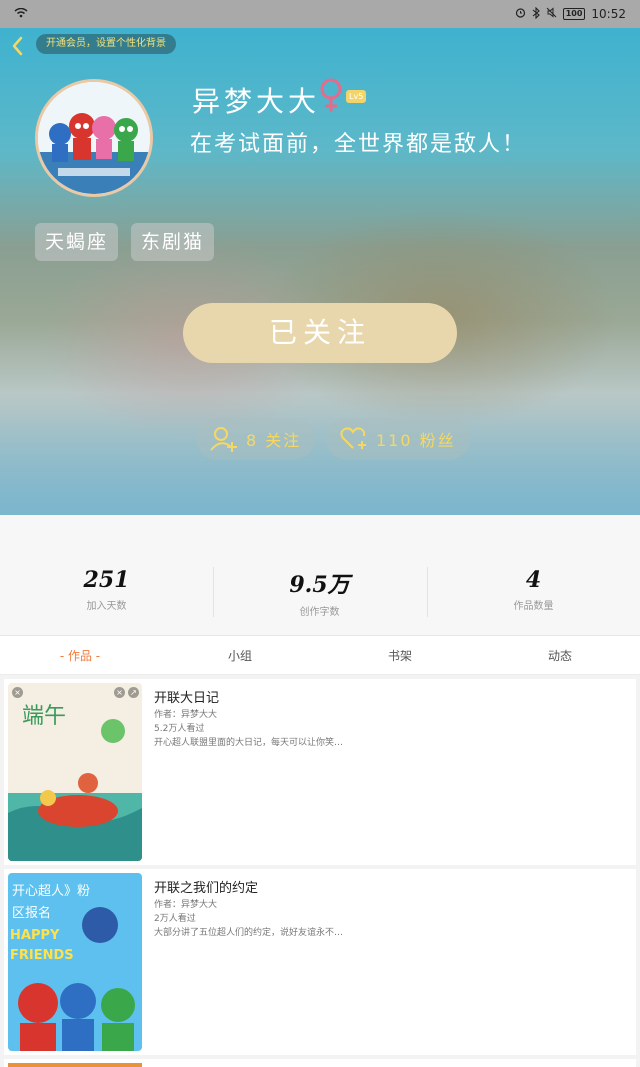  What do you see at coordinates (551, 14) in the screenshot?
I see `mute-icon` at bounding box center [551, 14].